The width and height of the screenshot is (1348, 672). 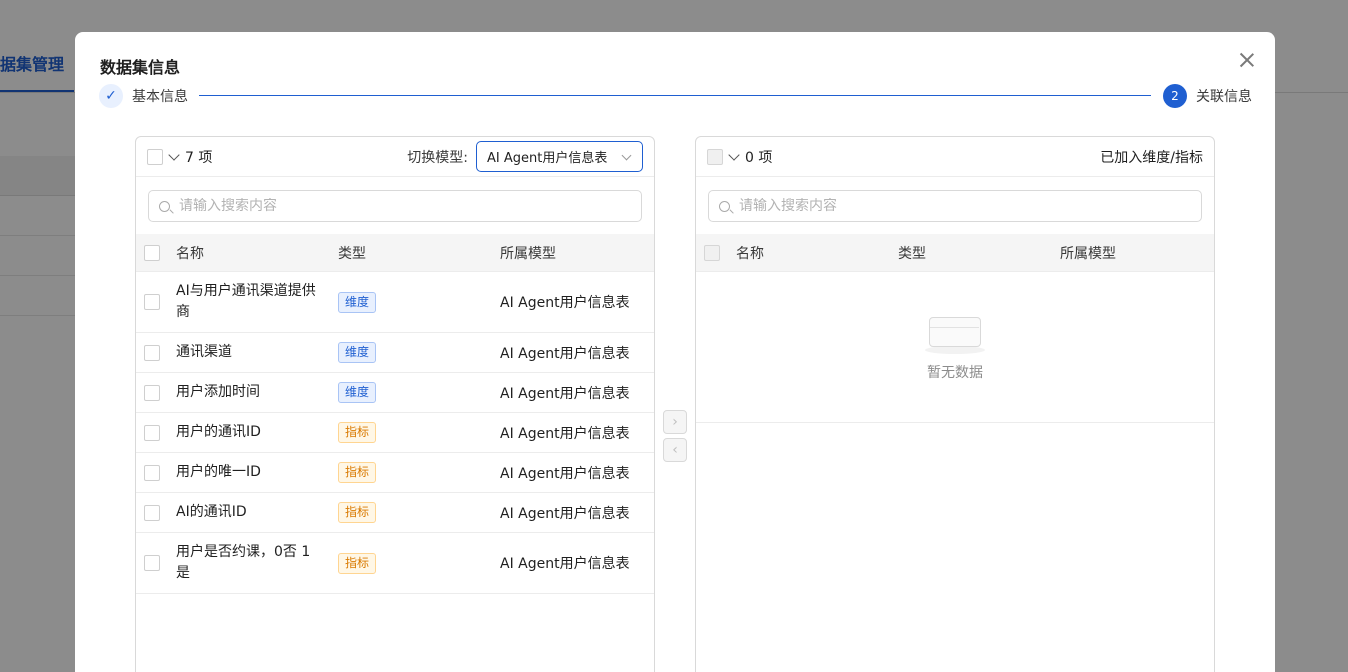 What do you see at coordinates (218, 472) in the screenshot?
I see `row-name: 用户的唯一ID` at bounding box center [218, 472].